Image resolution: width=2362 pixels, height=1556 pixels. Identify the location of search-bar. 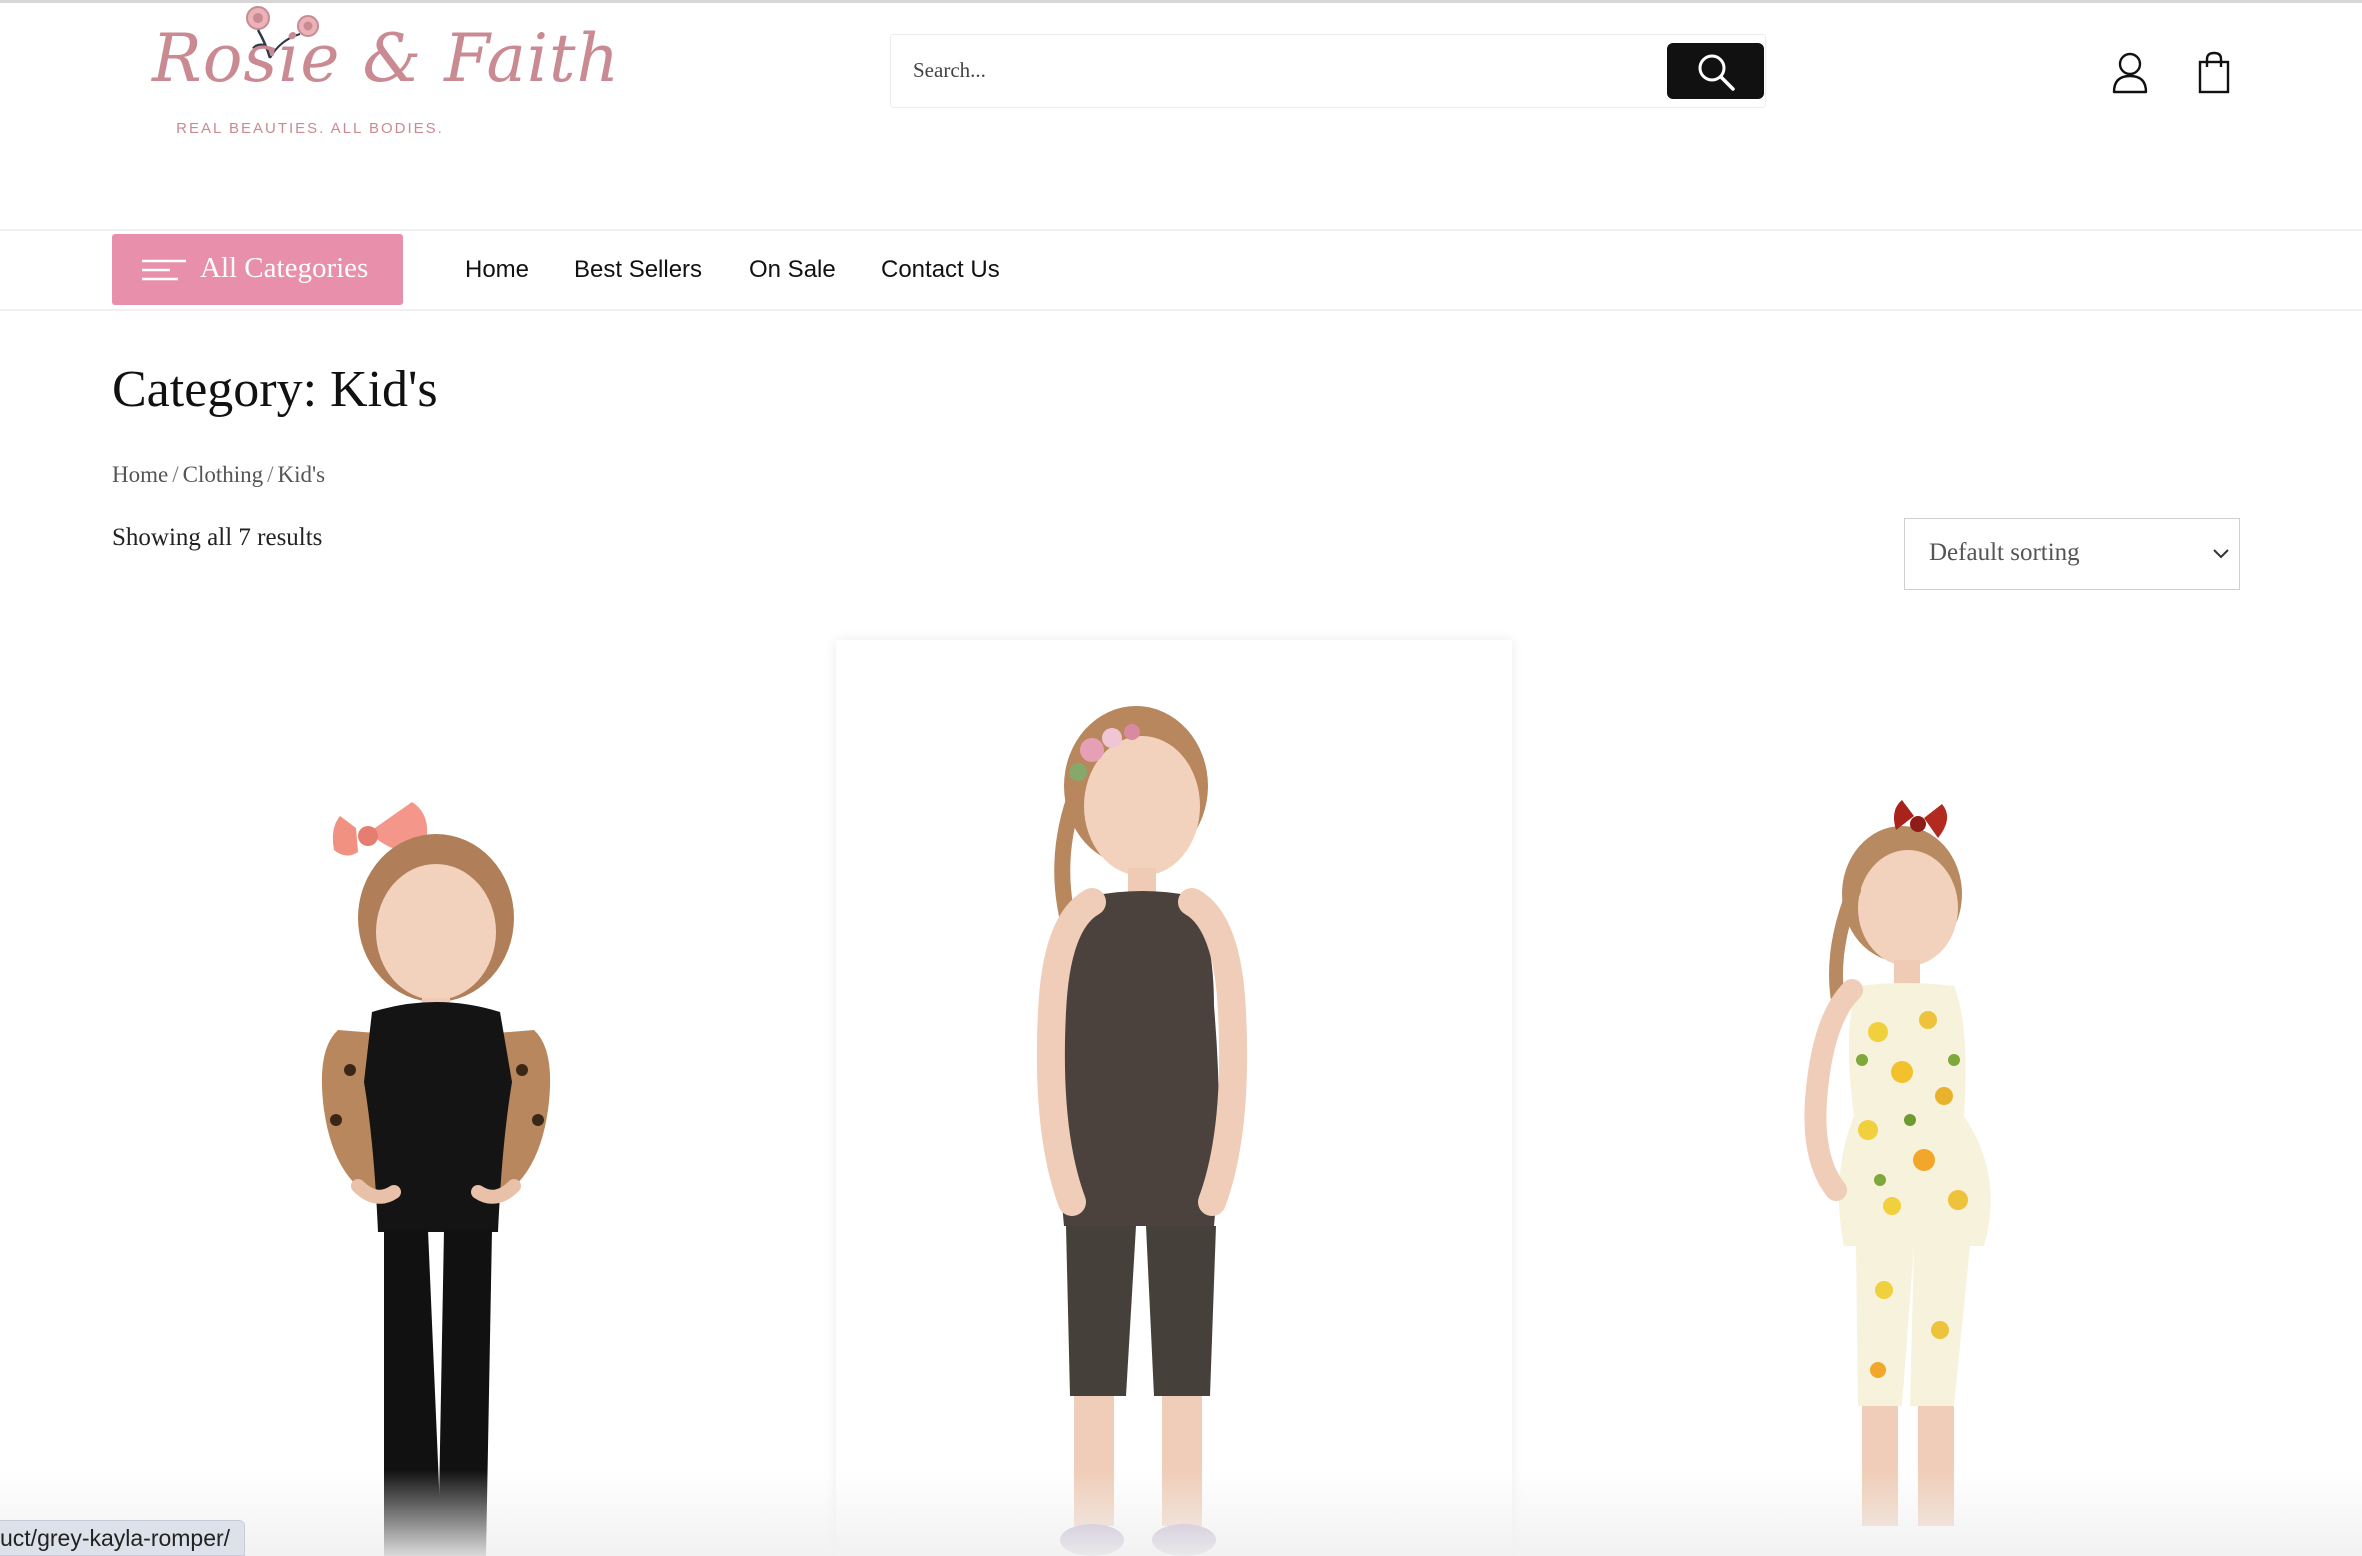
(1328, 71).